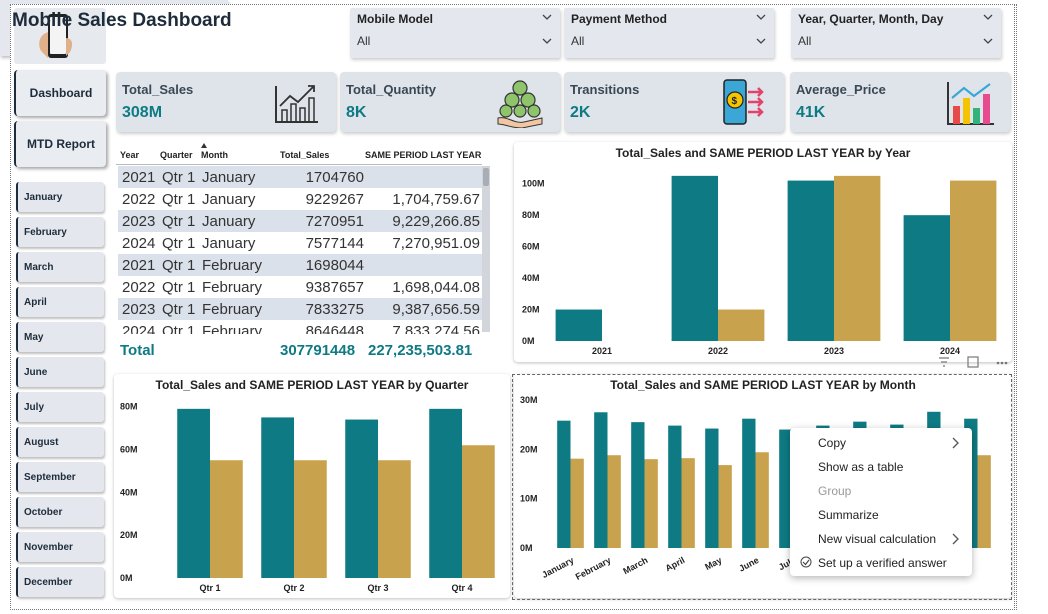 Image resolution: width=1048 pixels, height=614 pixels. What do you see at coordinates (300, 287) in the screenshot?
I see `table-row: 2022 Qtr 1 February 9387657 1,698,044.08` at bounding box center [300, 287].